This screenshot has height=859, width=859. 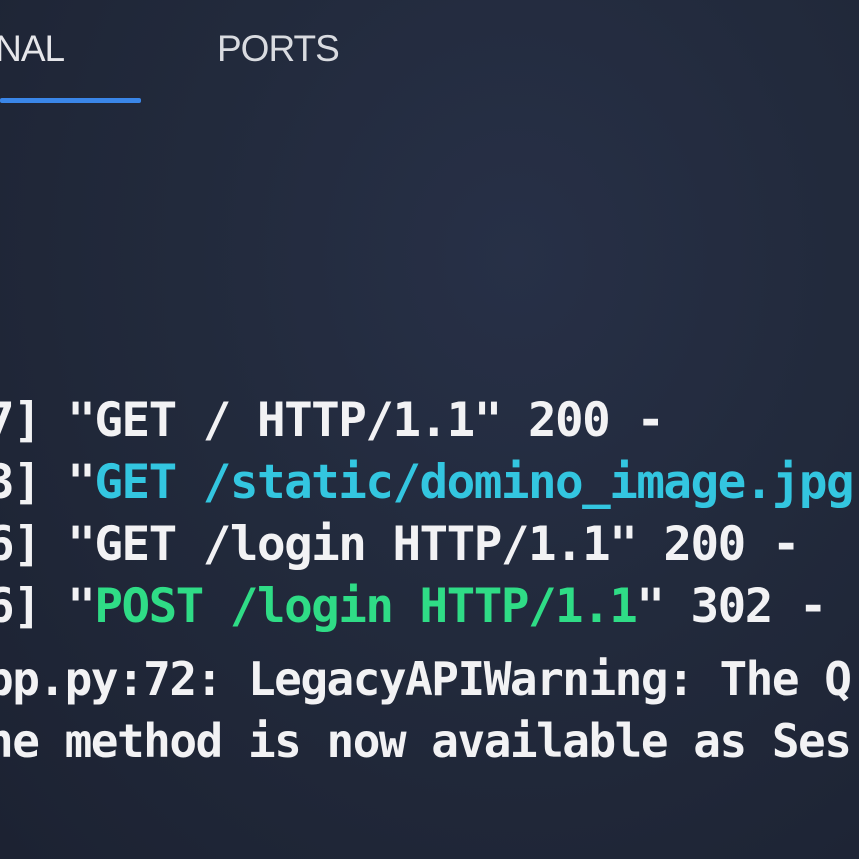 I want to click on log-line: 3] "GET /static/domino_image.jpg H, so click(x=429, y=483).